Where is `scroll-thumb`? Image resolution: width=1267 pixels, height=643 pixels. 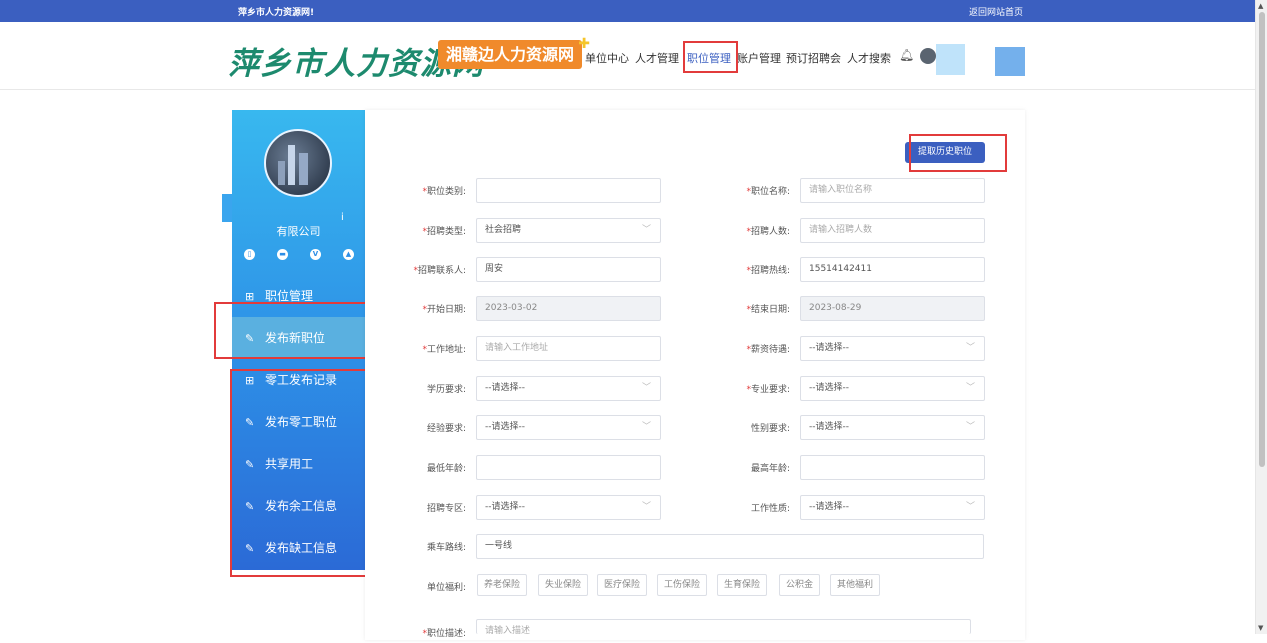
scroll-thumb is located at coordinates (1262, 239).